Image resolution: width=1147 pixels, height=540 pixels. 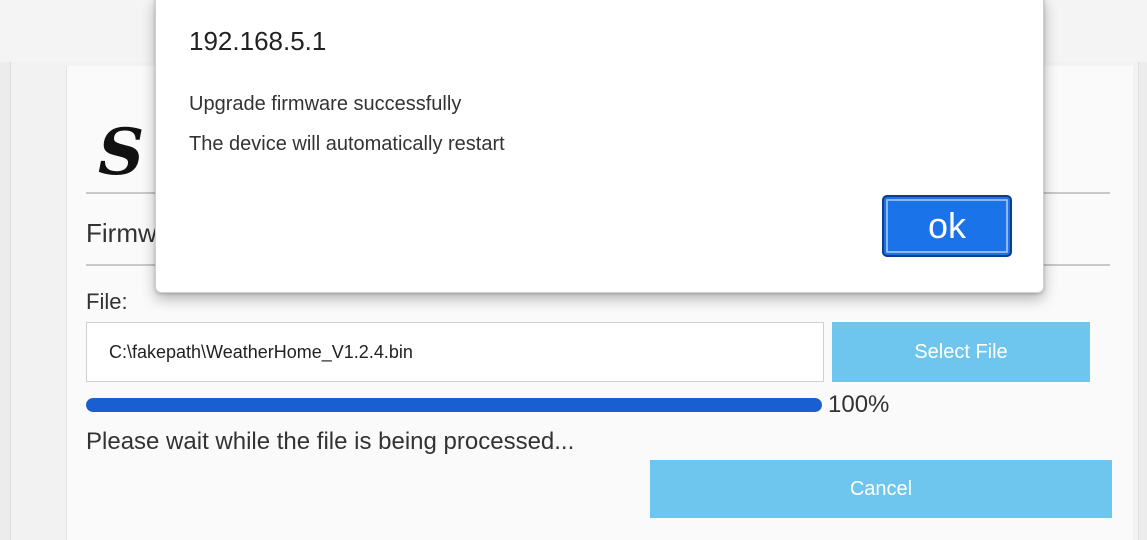 What do you see at coordinates (947, 226) in the screenshot?
I see `dialog-ok-button: ok` at bounding box center [947, 226].